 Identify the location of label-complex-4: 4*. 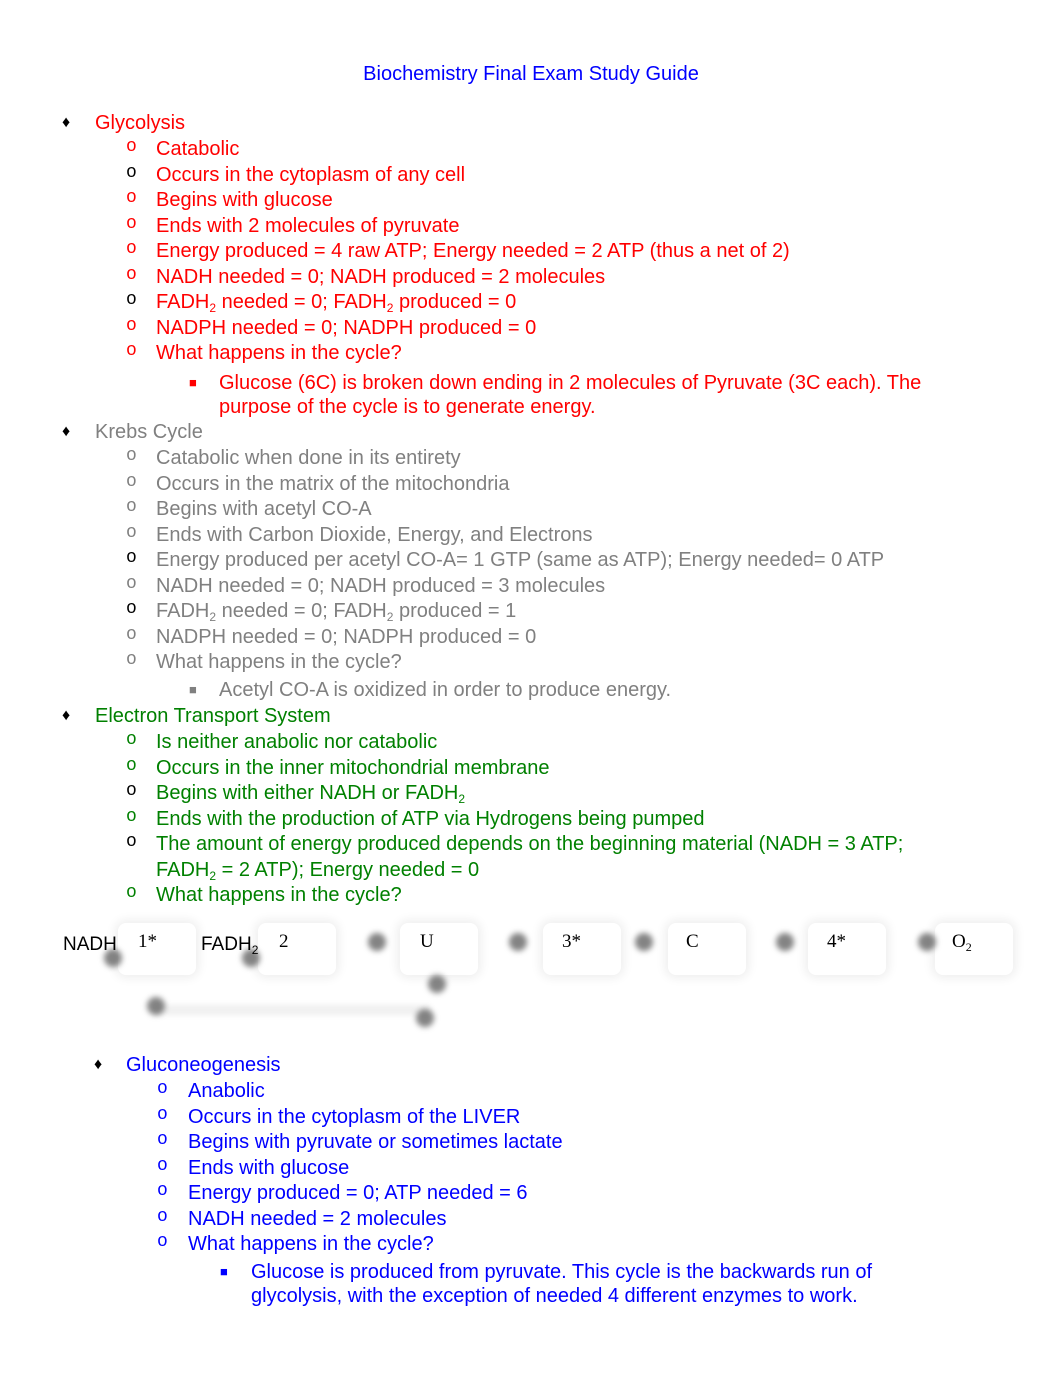
(836, 941).